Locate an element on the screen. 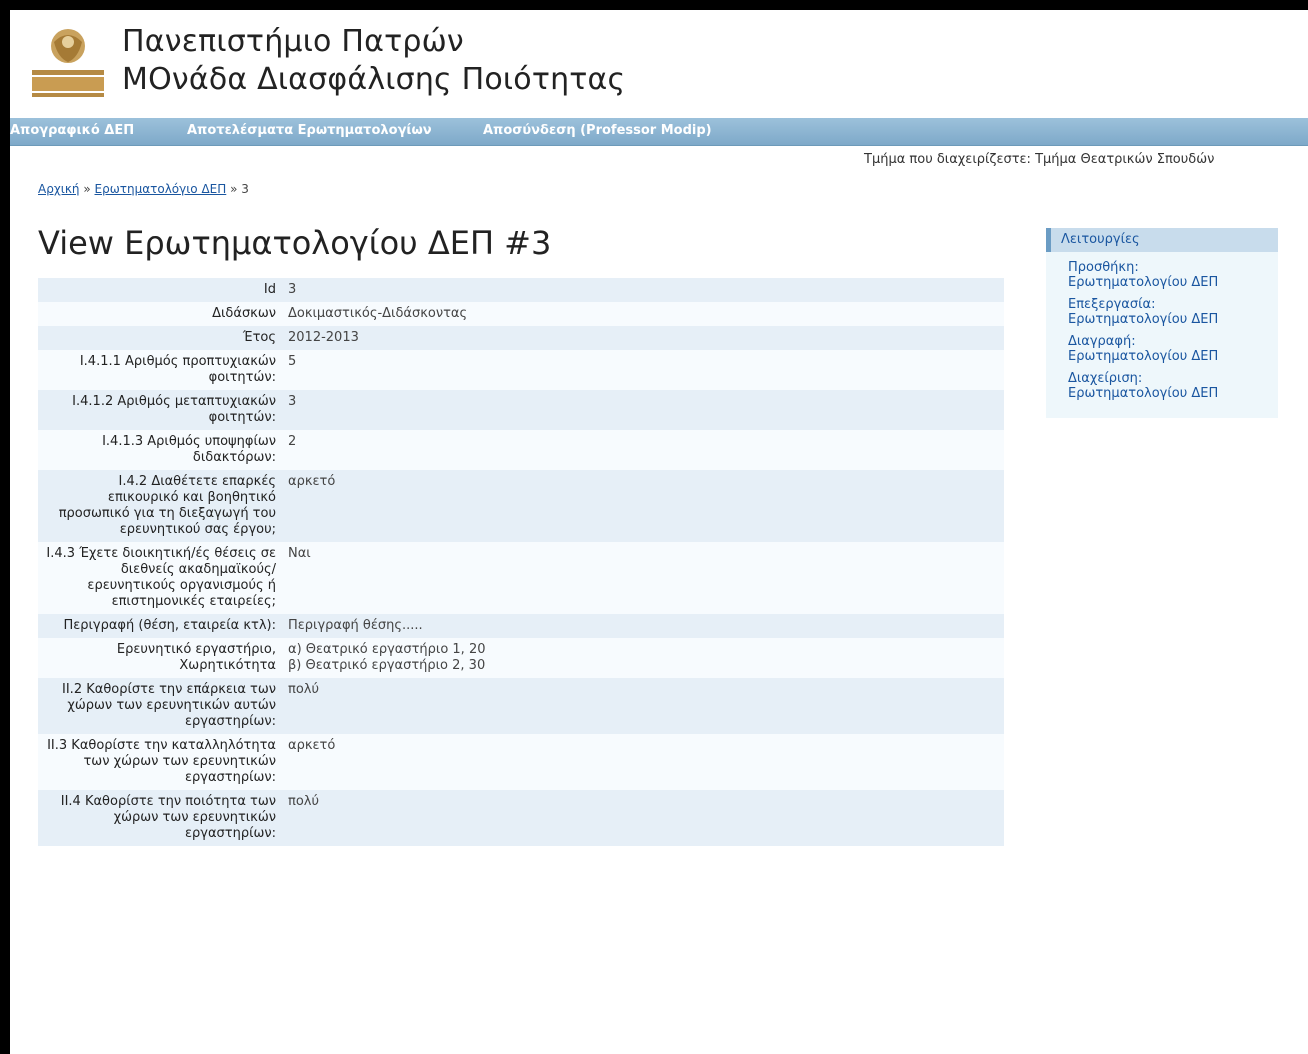 This screenshot has width=1308, height=1054. field-label: Ερευνητικό εργαστήριο, Χωρητικότητα is located at coordinates (196, 657).